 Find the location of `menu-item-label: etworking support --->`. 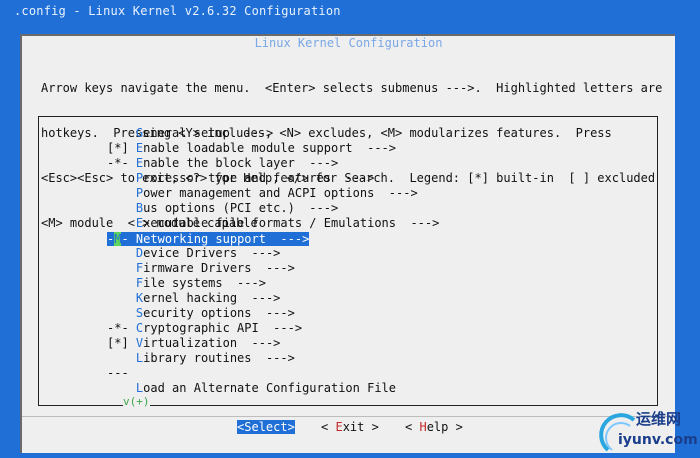

menu-item-label: etworking support ---> is located at coordinates (226, 239).